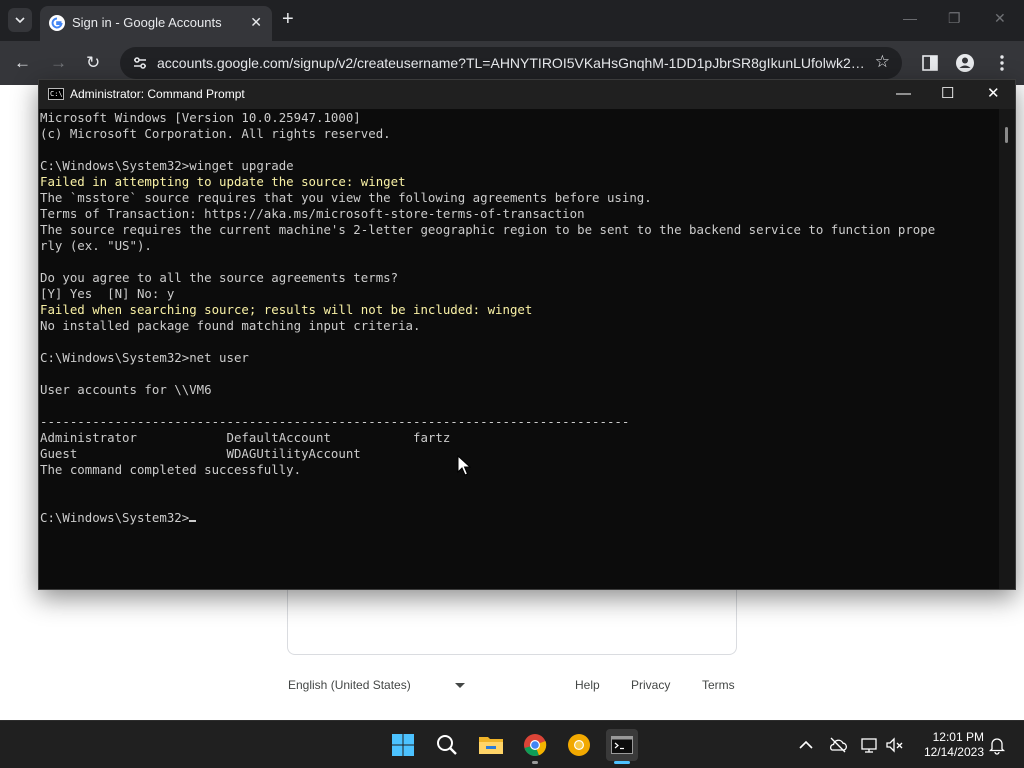  I want to click on tab-search-button, so click(20, 20).